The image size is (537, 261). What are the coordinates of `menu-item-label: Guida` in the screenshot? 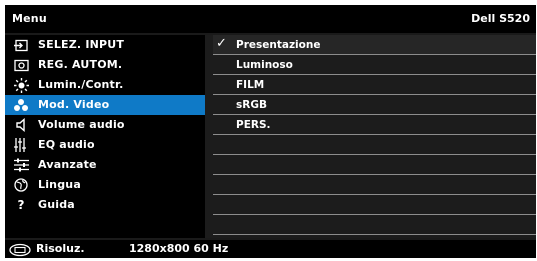 It's located at (56, 204).